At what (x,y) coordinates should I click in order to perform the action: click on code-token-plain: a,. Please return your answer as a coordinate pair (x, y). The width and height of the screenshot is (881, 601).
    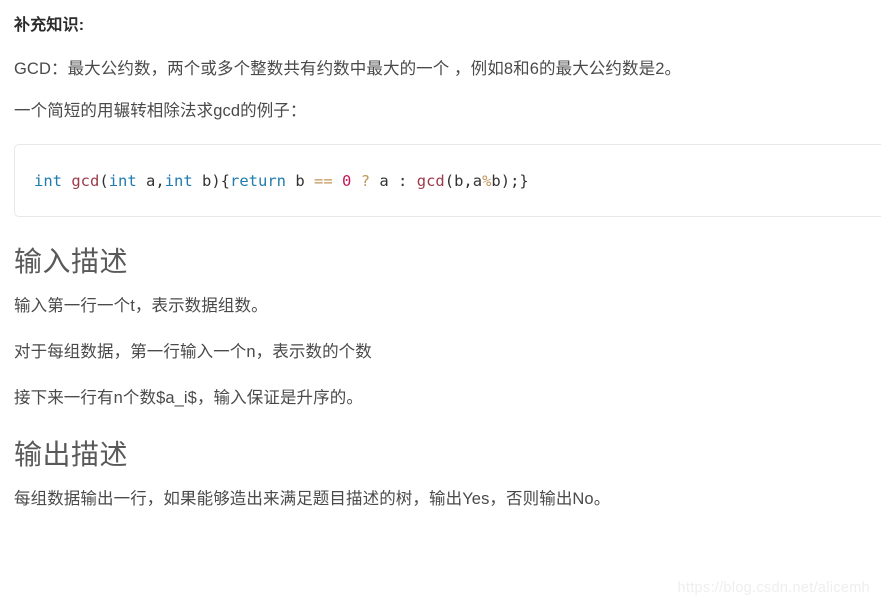
    Looking at the image, I should click on (150, 180).